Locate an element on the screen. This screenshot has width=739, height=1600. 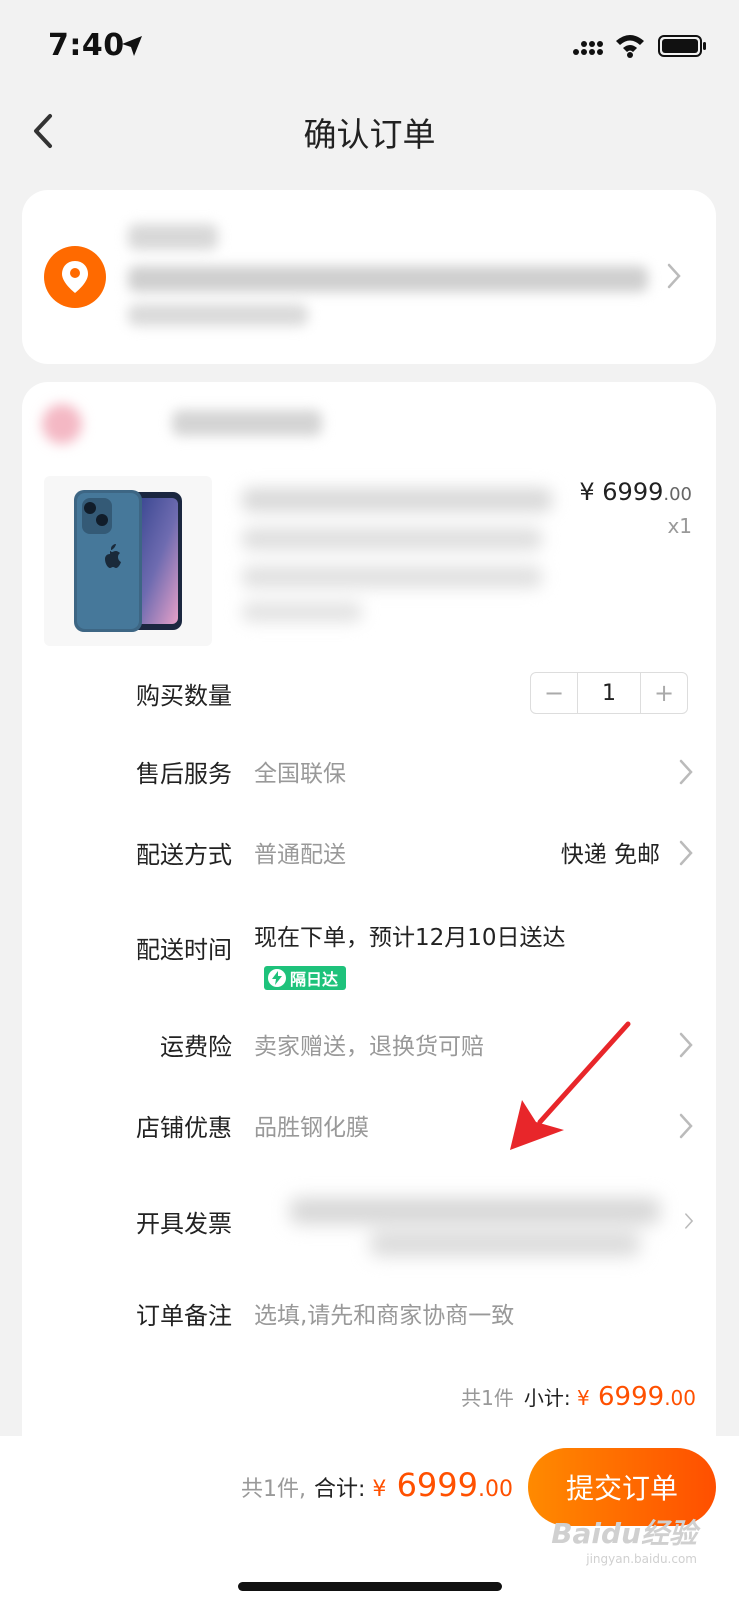
row-after-sales: 售后服务 全国联保 is located at coordinates (369, 772).